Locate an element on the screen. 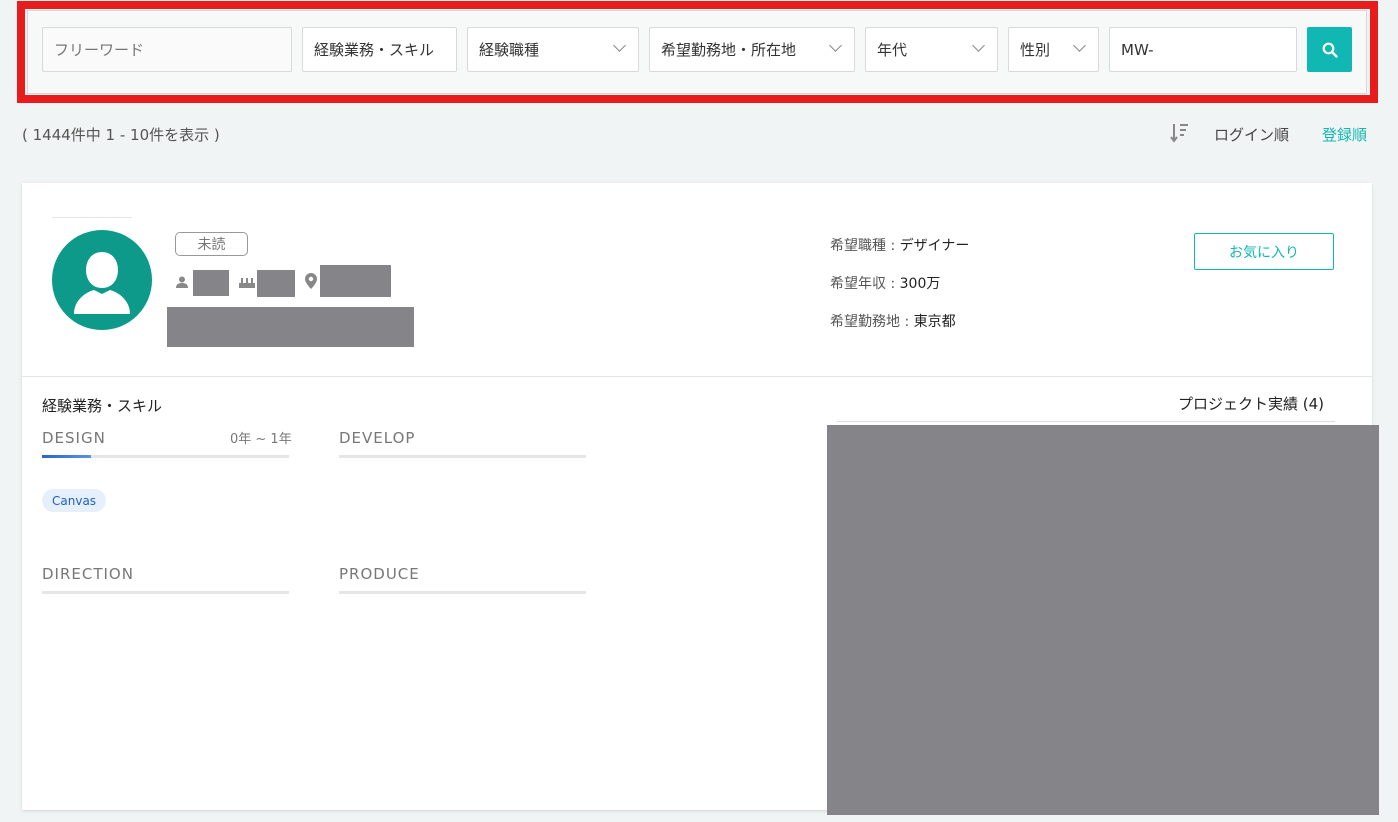  desired-job: 希望職種 : デザイナー is located at coordinates (899, 245).